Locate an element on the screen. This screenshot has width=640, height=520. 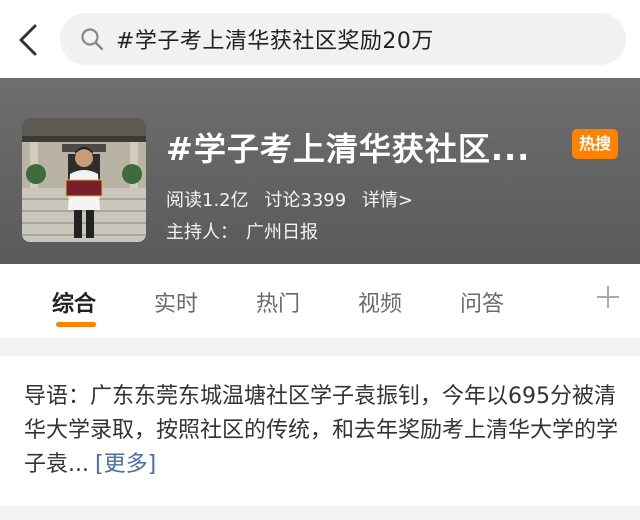
tab-bar: 综合 实时 热门 视频 问答 is located at coordinates (320, 301).